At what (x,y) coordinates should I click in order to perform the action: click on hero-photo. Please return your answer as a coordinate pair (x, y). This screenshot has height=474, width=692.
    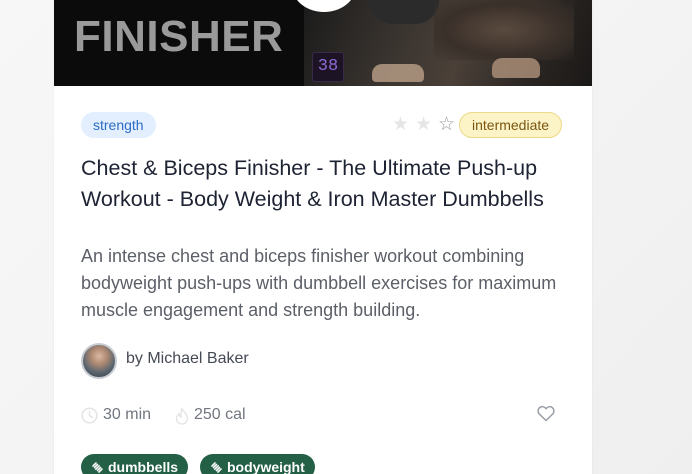
    Looking at the image, I should click on (448, 43).